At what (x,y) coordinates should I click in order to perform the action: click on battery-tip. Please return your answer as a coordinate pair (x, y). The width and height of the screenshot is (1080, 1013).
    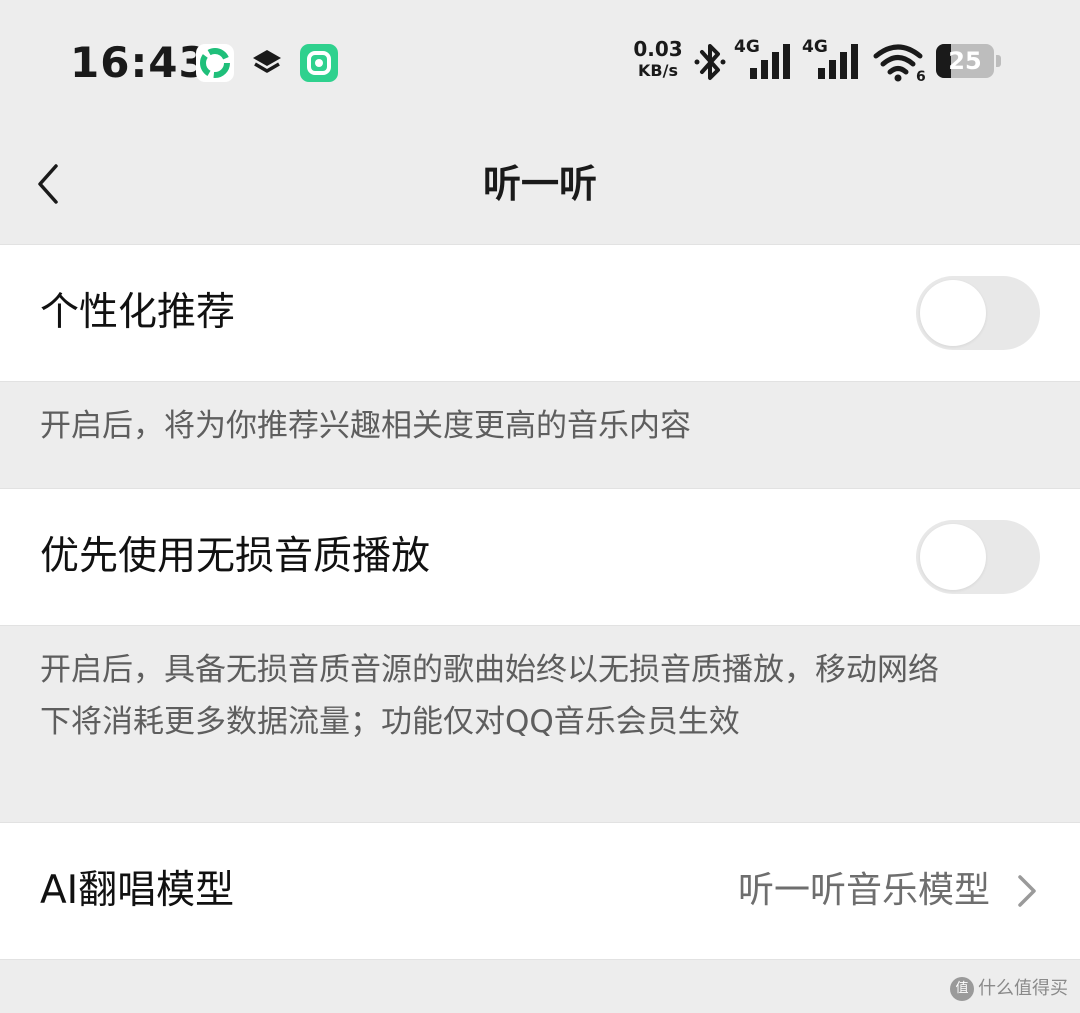
    Looking at the image, I should click on (998, 61).